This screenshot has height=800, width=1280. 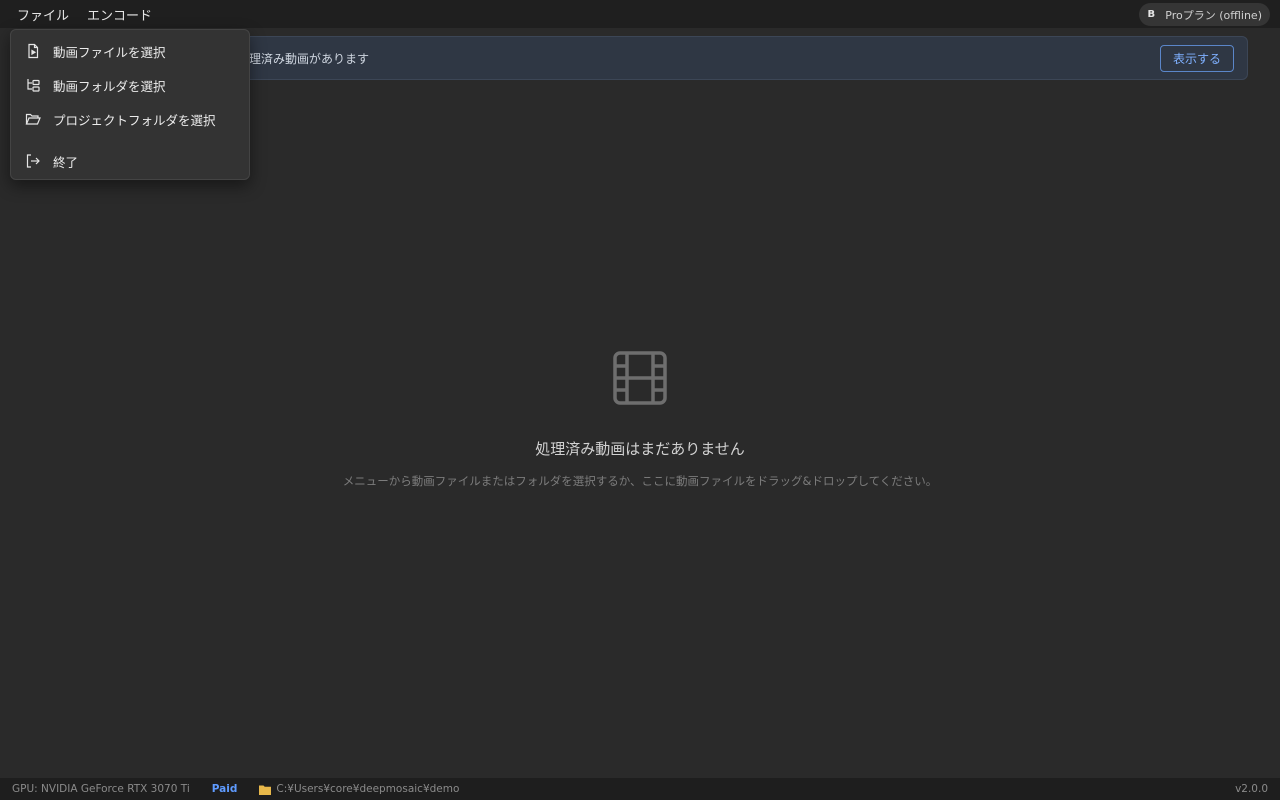 I want to click on plan-badge: B Proプラン (offline), so click(x=1204, y=14).